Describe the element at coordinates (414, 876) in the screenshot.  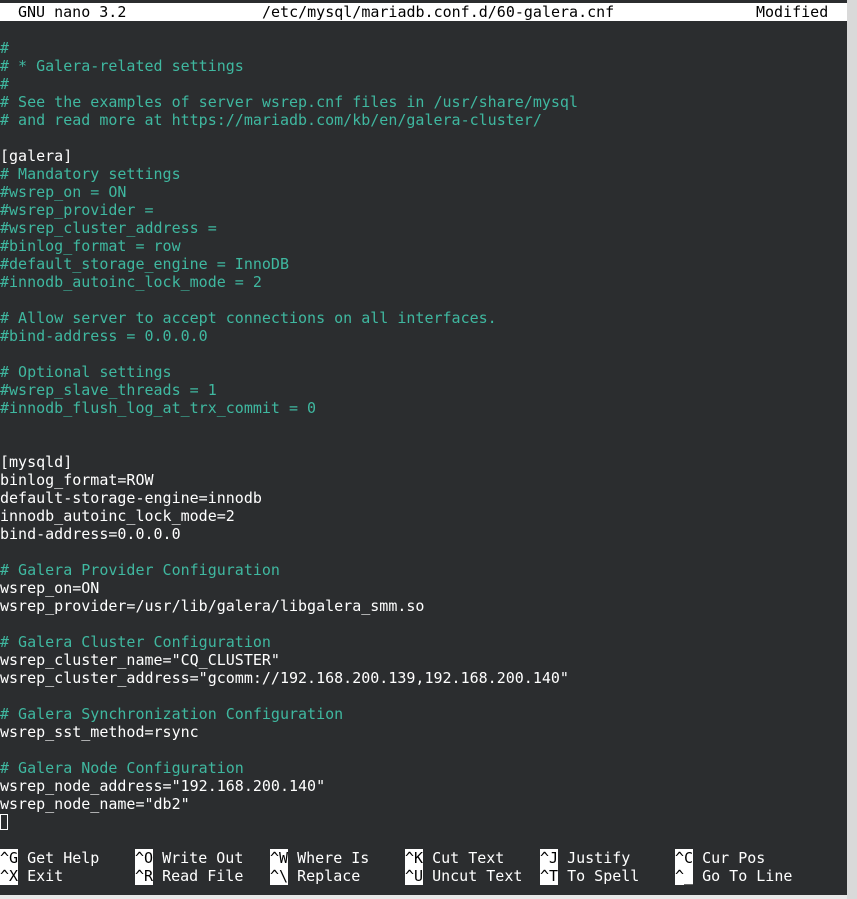
I see `shortcut-key: ^U` at that location.